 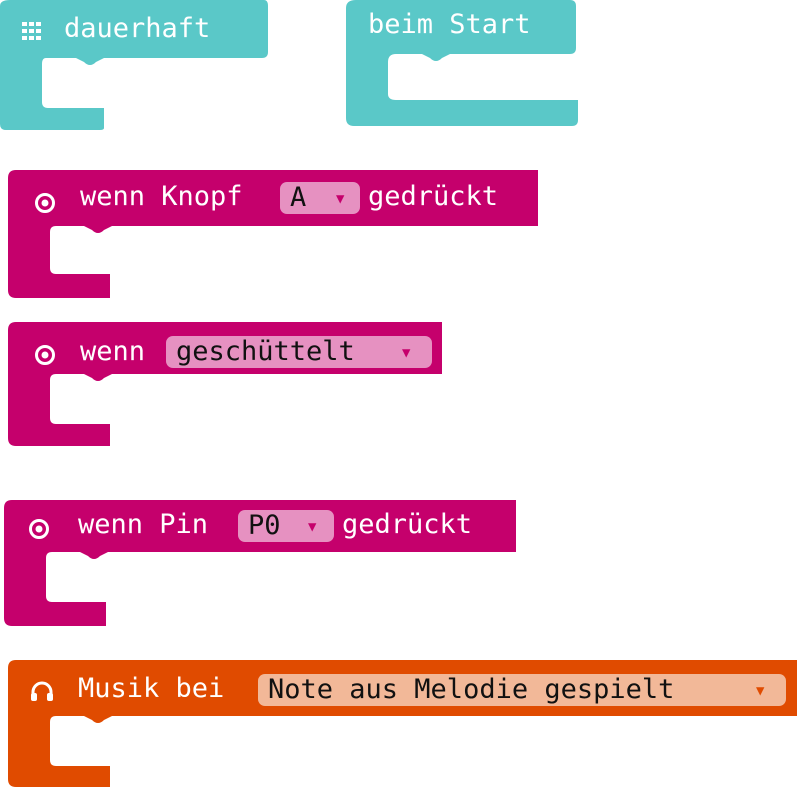 What do you see at coordinates (462, 63) in the screenshot?
I see `on-start-block: beim Start` at bounding box center [462, 63].